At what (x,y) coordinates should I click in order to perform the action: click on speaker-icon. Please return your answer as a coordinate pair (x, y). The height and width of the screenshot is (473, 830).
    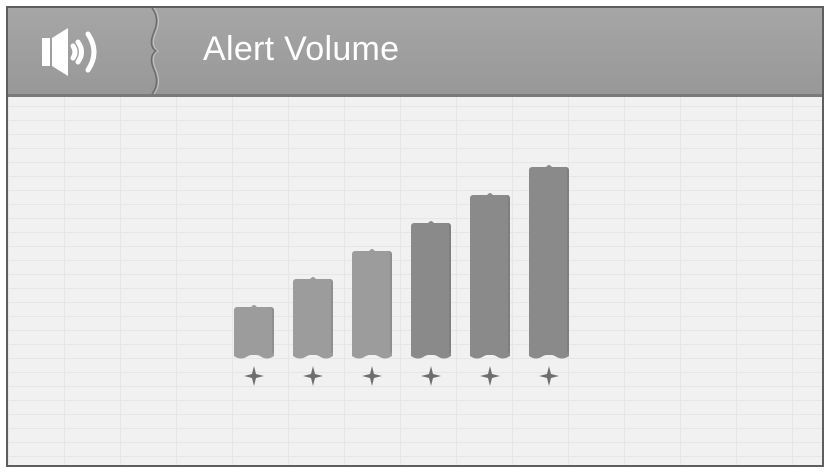
    Looking at the image, I should click on (69, 52).